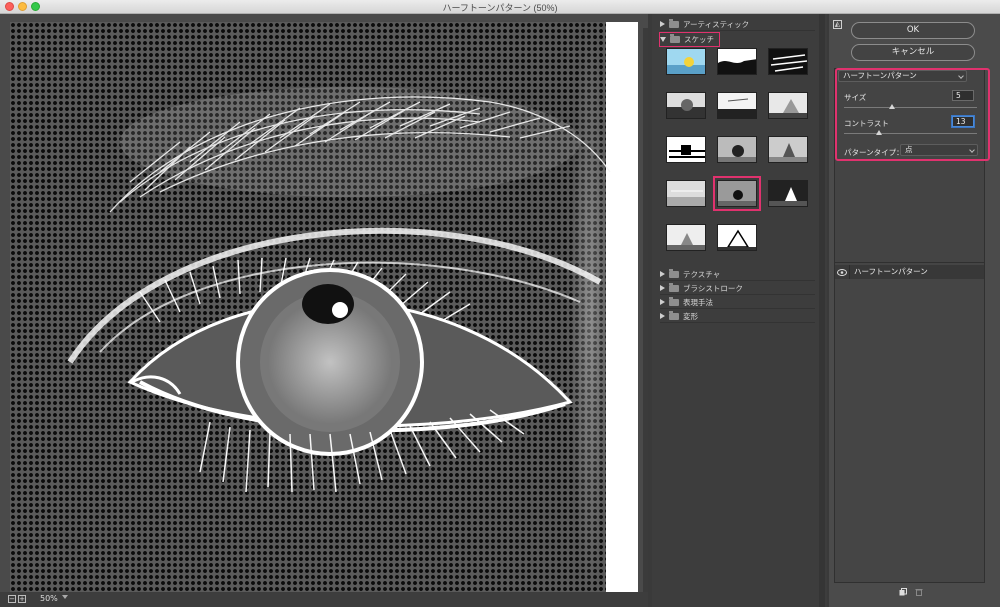 This screenshot has width=1000, height=607. Describe the element at coordinates (737, 149) in the screenshot. I see `thumb-note-paper` at that location.